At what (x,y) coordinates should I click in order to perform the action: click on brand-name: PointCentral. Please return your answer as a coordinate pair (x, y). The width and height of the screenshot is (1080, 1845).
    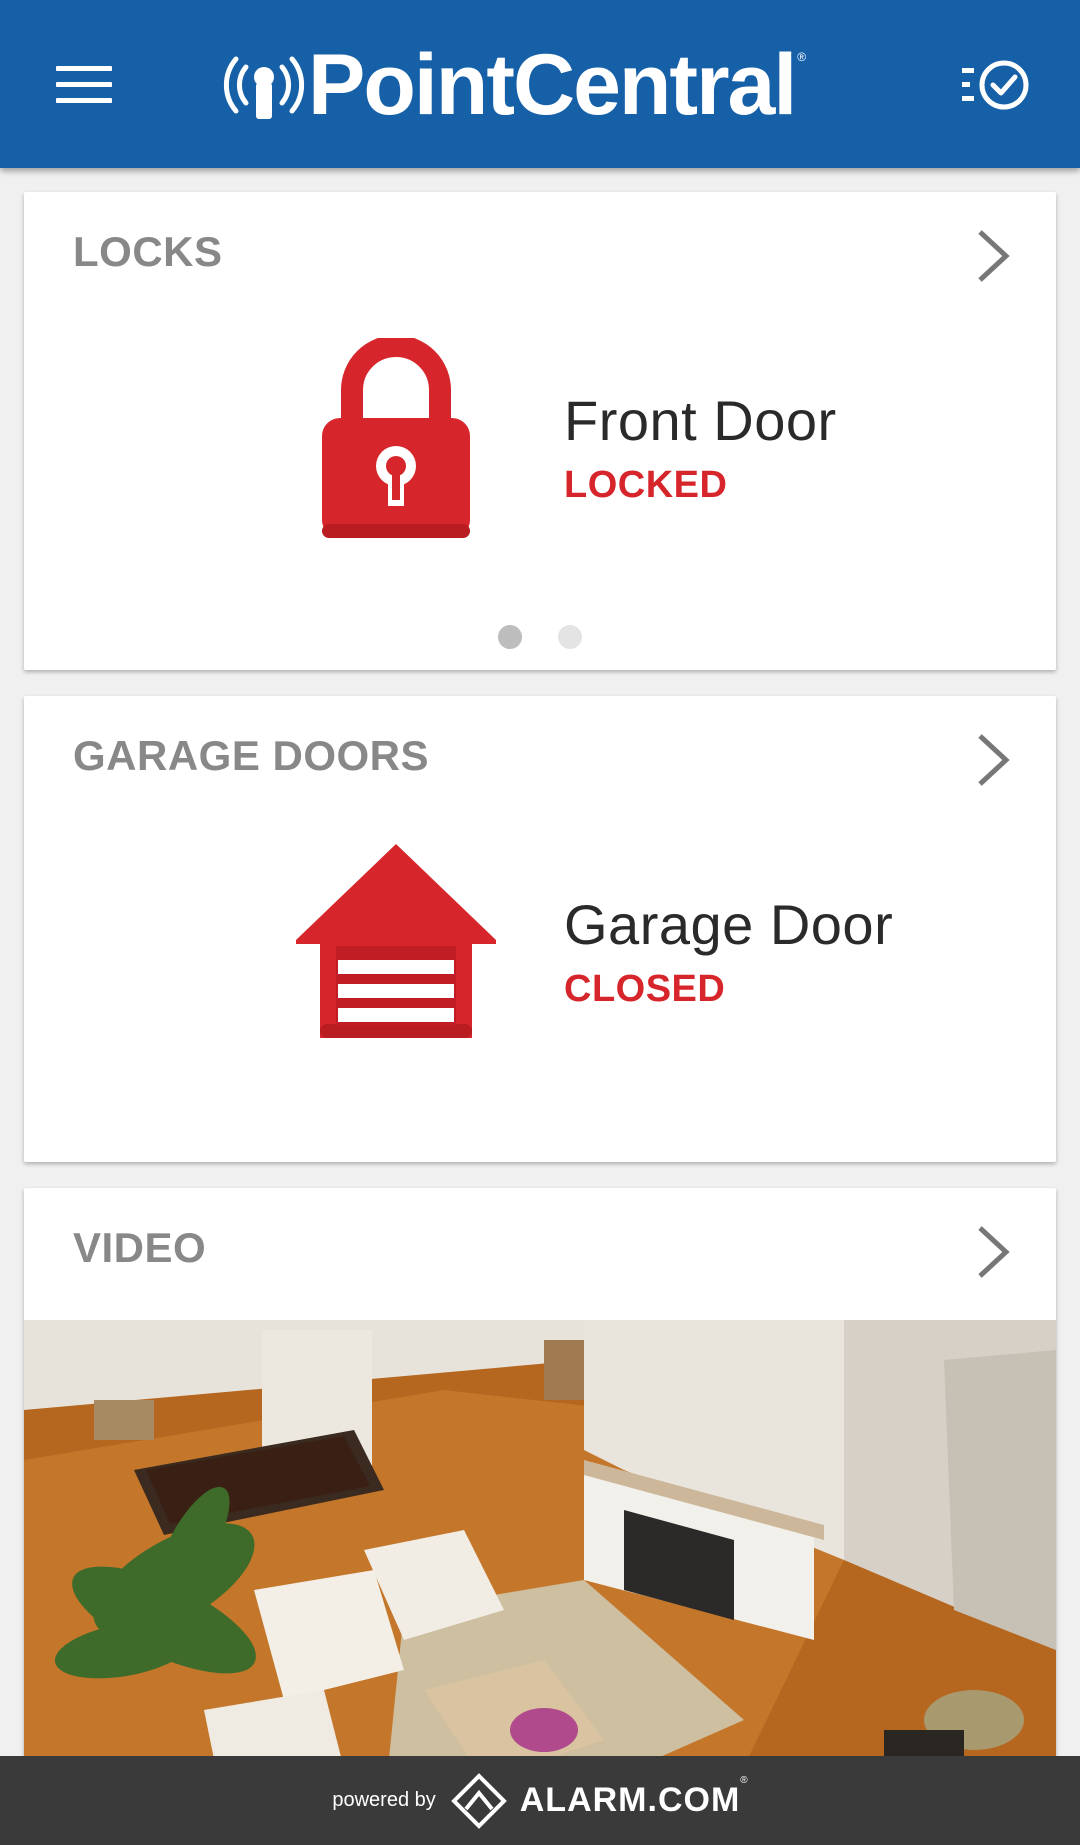
    Looking at the image, I should click on (552, 85).